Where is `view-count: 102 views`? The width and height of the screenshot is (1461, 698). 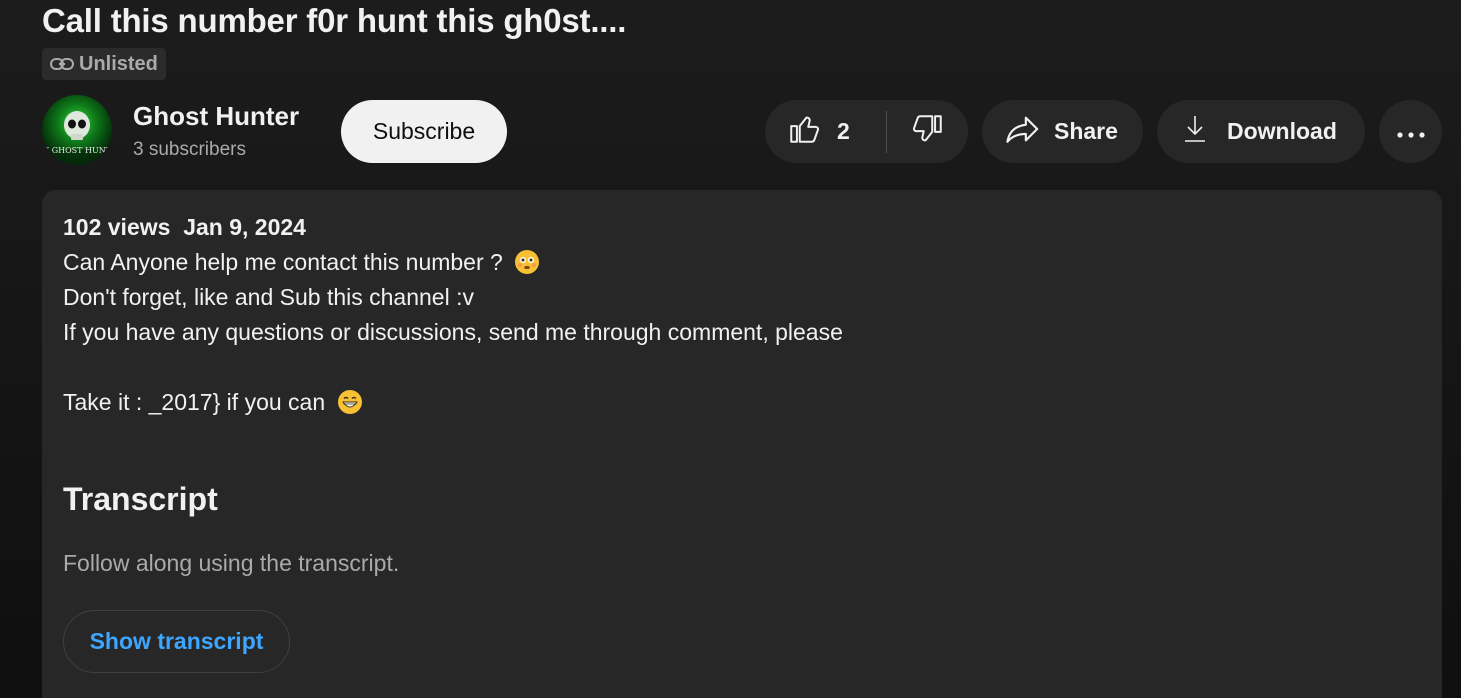
view-count: 102 views is located at coordinates (117, 227).